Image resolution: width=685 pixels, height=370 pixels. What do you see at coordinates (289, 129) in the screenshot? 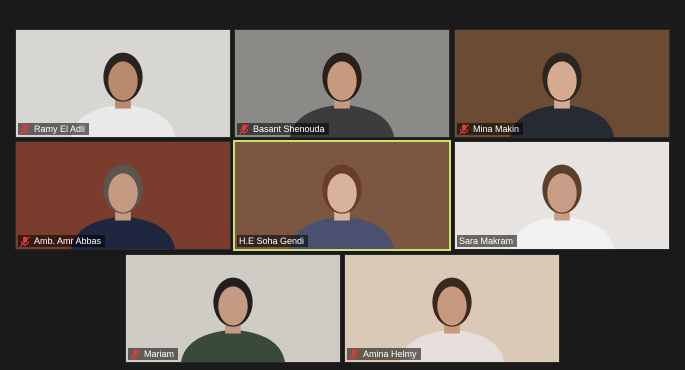
I see `participant-name: Basant Shenouda` at bounding box center [289, 129].